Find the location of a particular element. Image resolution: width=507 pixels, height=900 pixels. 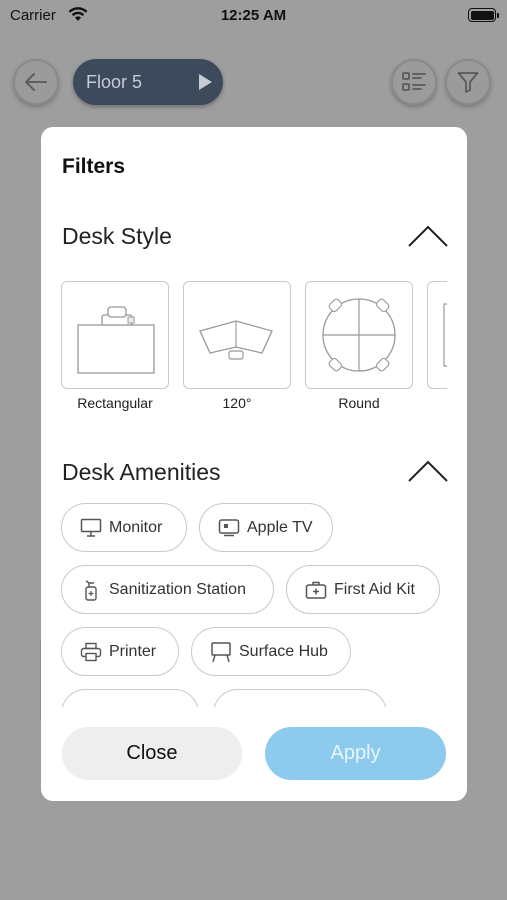

desk-style-more is located at coordinates (437, 335).